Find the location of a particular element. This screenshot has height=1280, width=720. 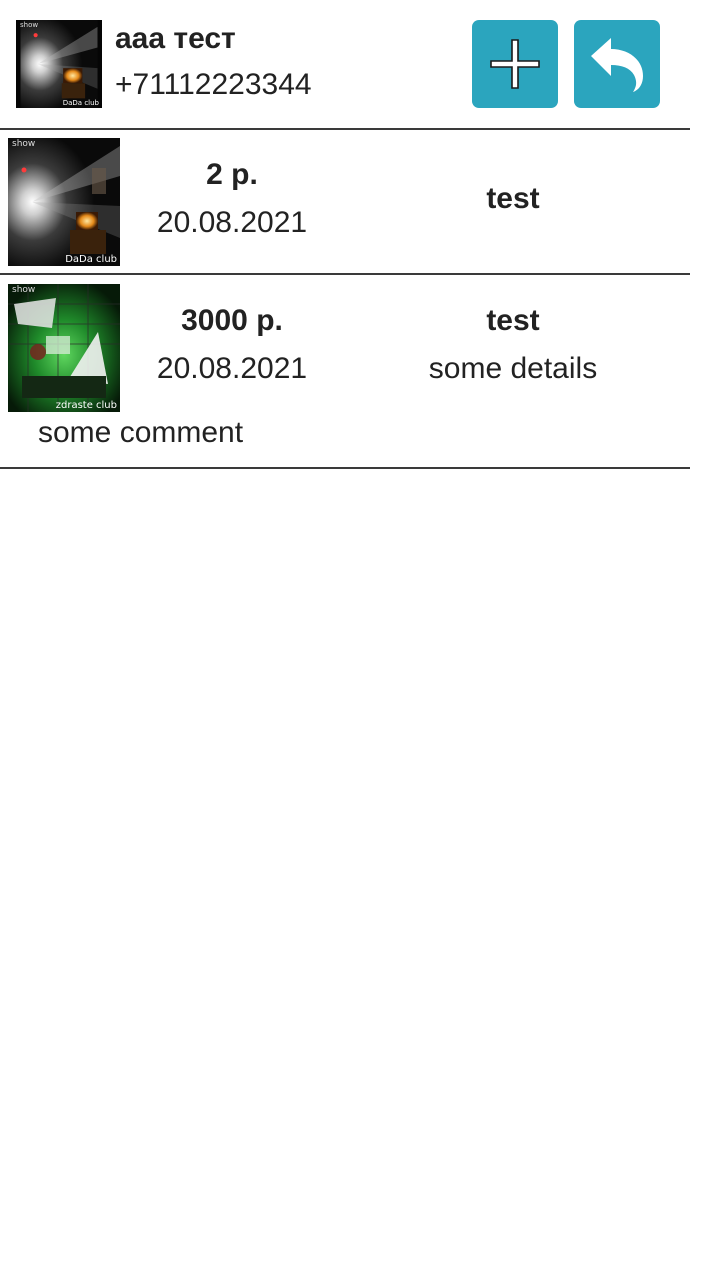

client-avatar: show DaDa club is located at coordinates (59, 64).